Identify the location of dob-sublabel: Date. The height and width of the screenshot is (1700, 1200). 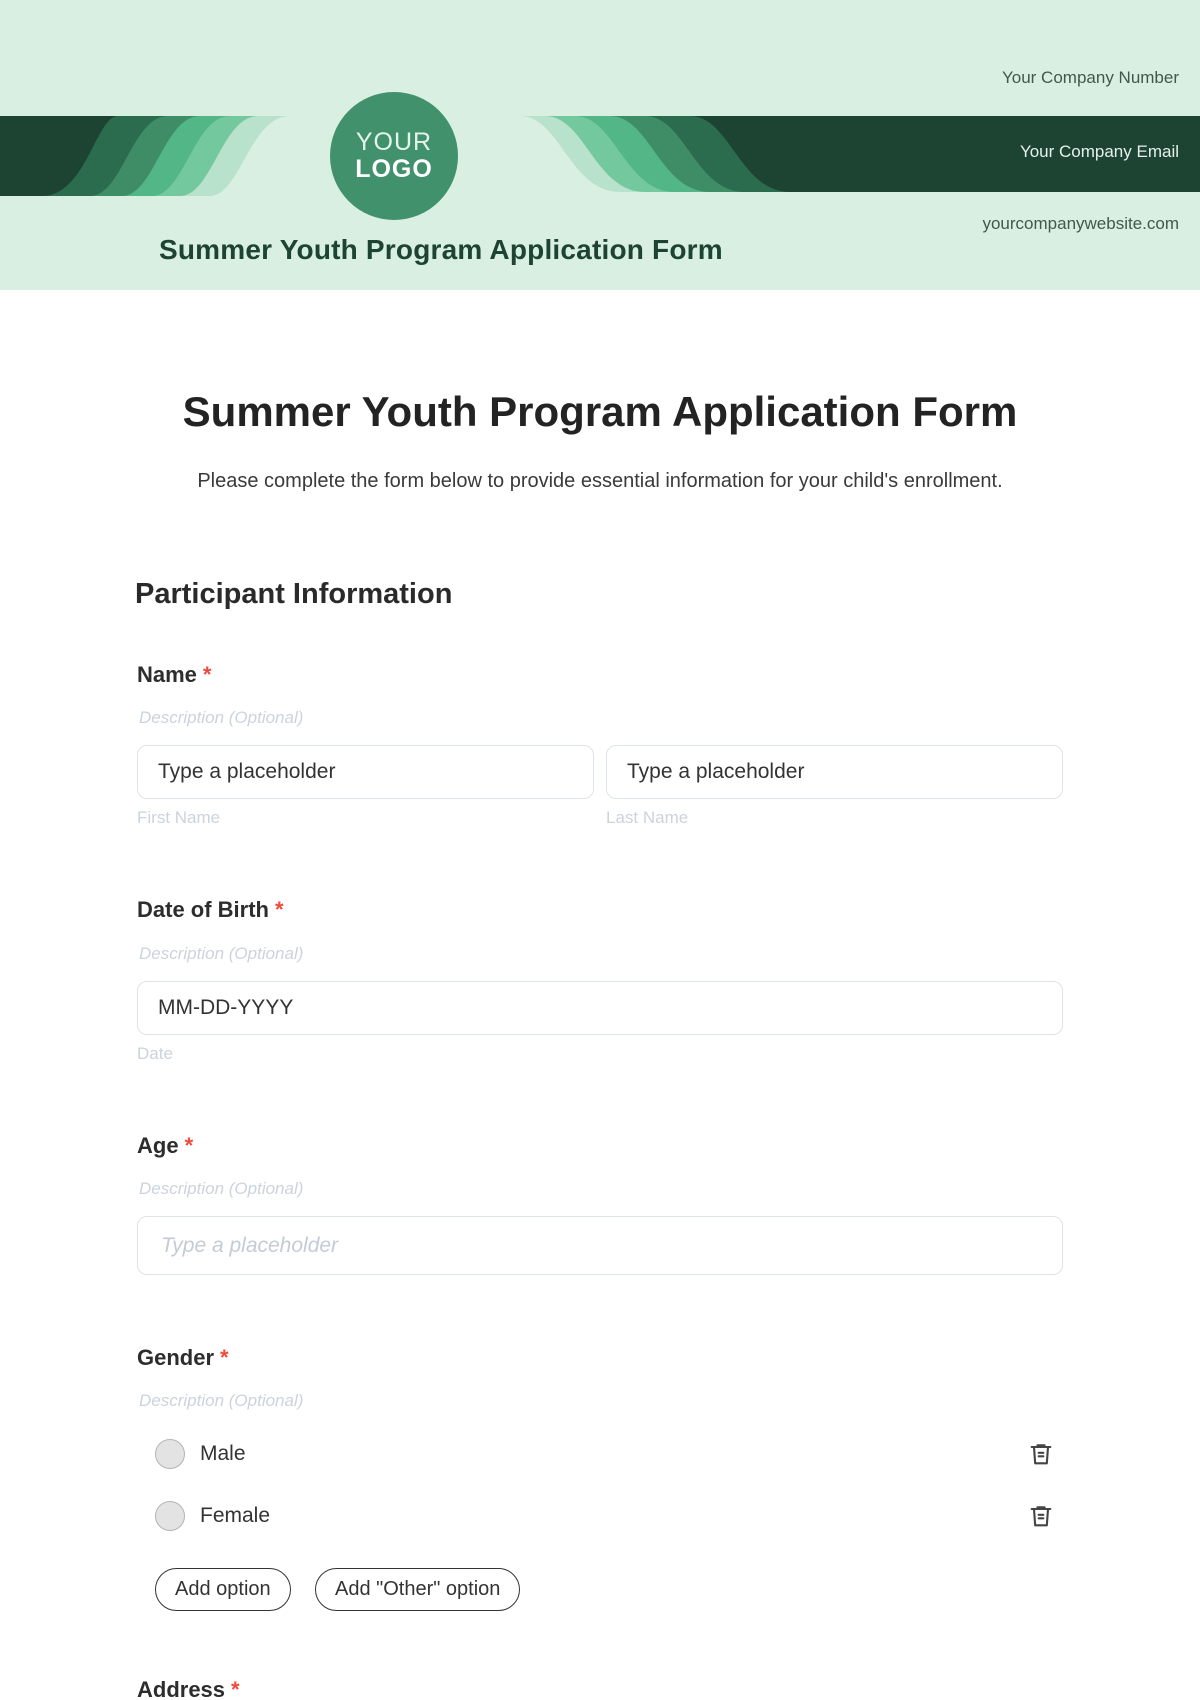
(155, 1053).